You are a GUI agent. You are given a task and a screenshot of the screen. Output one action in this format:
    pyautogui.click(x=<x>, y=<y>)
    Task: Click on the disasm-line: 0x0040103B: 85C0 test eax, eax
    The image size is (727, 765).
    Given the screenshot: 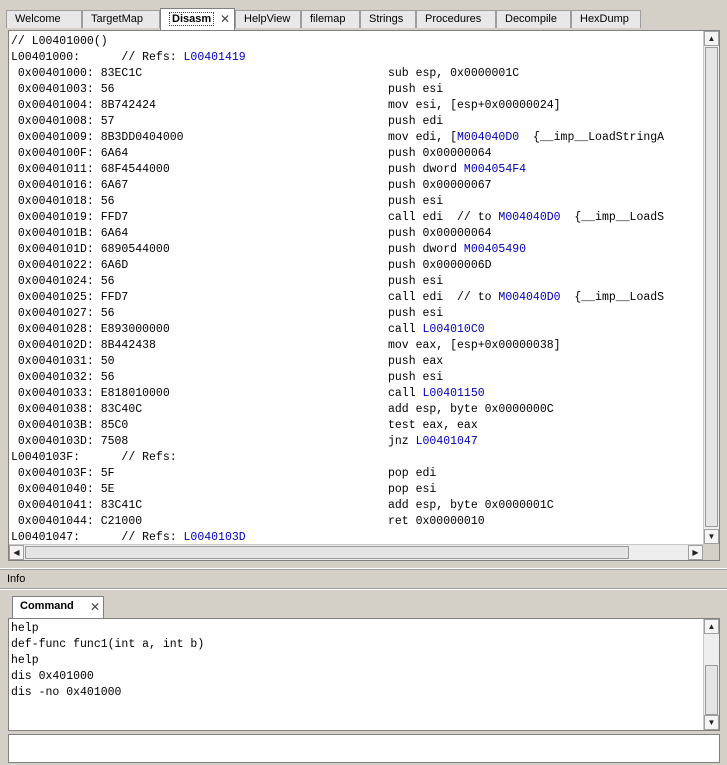 What is the action you would take?
    pyautogui.click(x=356, y=426)
    